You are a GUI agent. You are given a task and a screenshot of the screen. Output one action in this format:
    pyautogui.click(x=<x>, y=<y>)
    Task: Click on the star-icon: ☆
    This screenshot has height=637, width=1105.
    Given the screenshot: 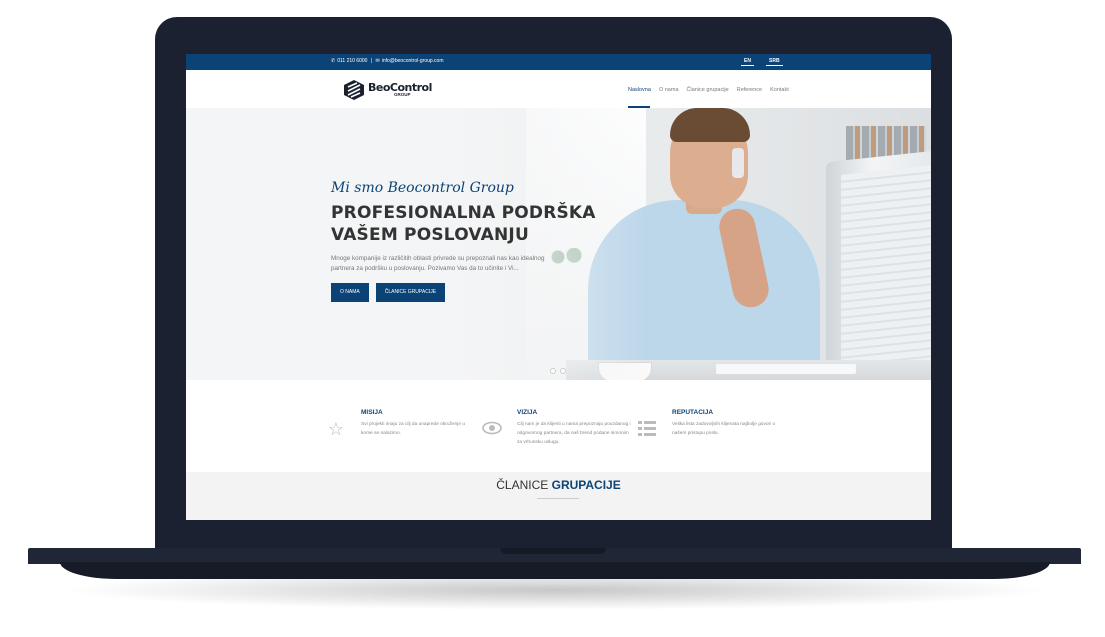 What is the action you would take?
    pyautogui.click(x=336, y=429)
    